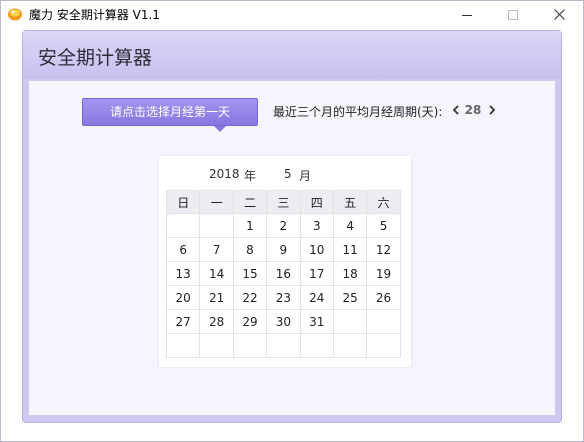  Describe the element at coordinates (183, 249) in the screenshot. I see `calendar-day-cell: 6` at that location.